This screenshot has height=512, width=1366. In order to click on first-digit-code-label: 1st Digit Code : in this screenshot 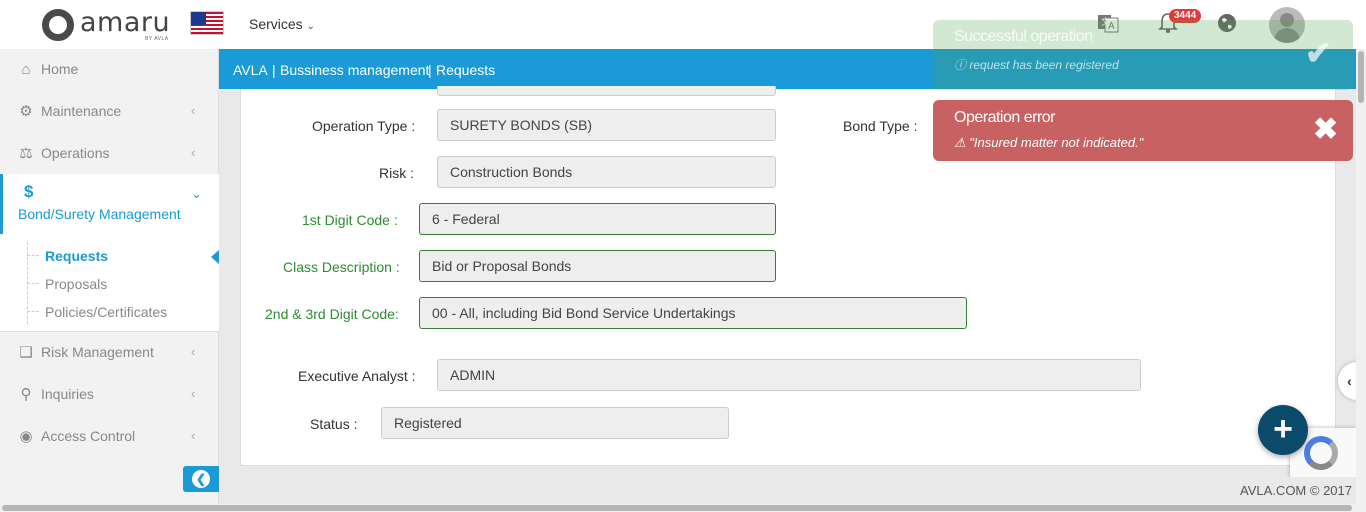, I will do `click(350, 220)`.